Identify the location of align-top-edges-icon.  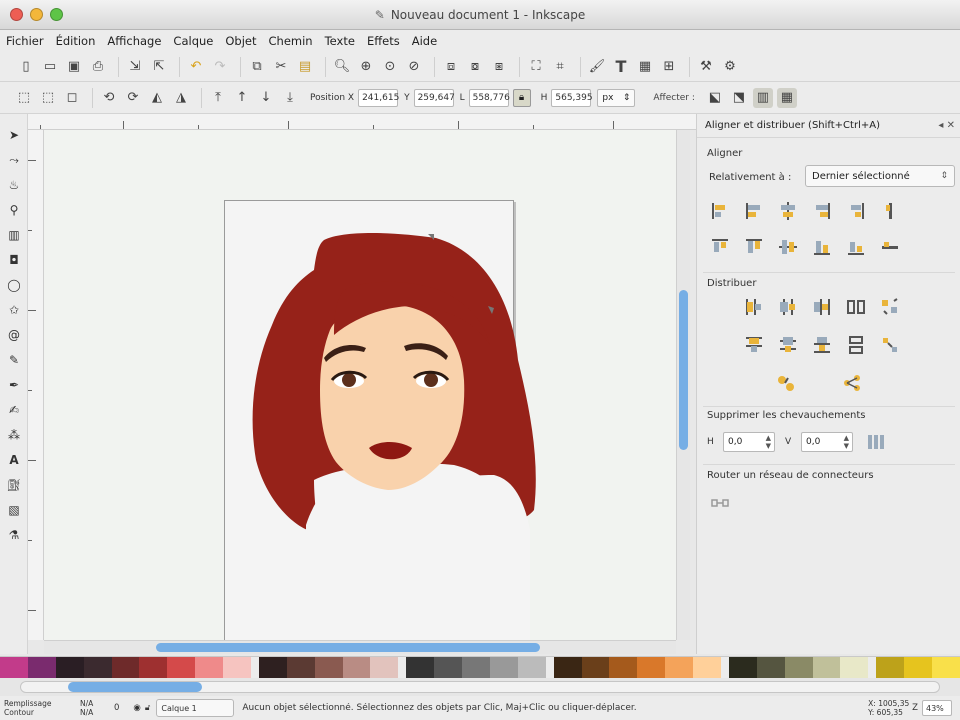
(754, 247).